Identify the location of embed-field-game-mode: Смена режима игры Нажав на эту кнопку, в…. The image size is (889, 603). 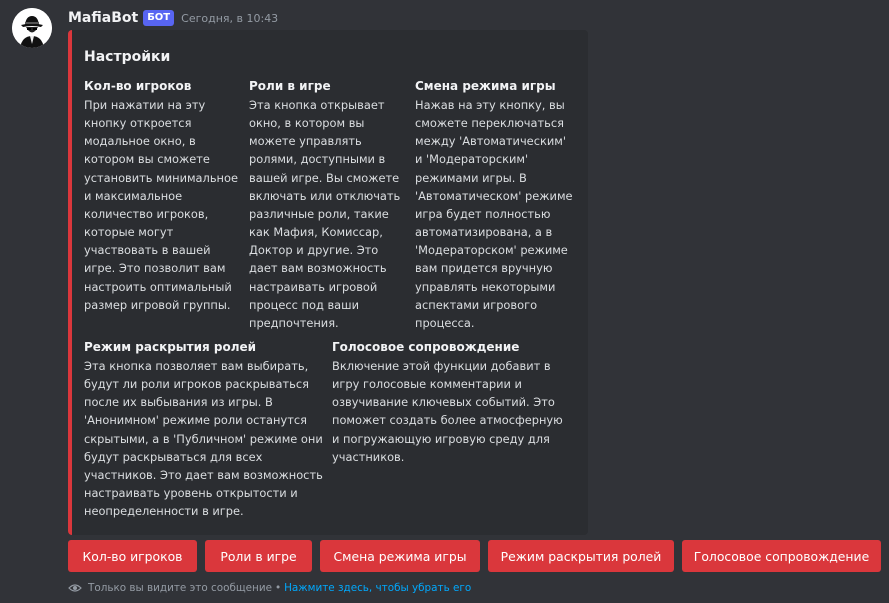
(499, 205).